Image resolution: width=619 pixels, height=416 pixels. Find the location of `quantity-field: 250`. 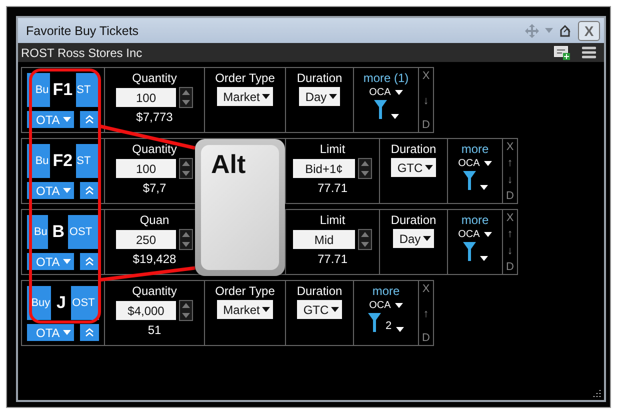

quantity-field: 250 is located at coordinates (146, 239).